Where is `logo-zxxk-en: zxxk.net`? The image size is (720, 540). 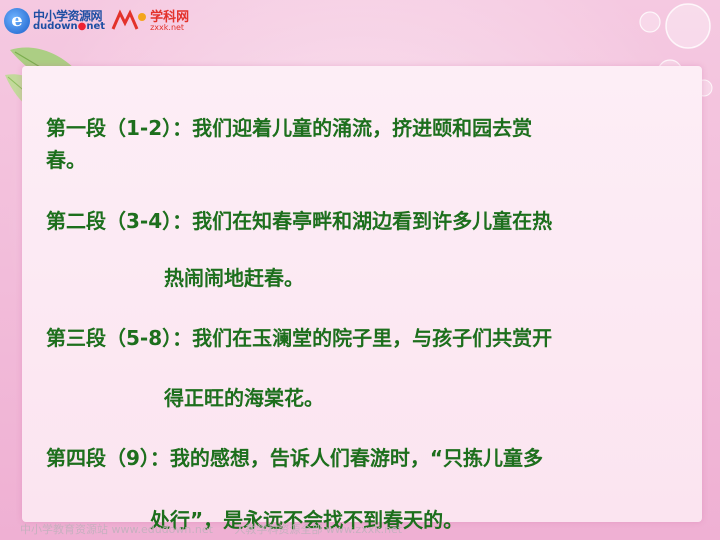
logo-zxxk-en: zxxk.net is located at coordinates (167, 27).